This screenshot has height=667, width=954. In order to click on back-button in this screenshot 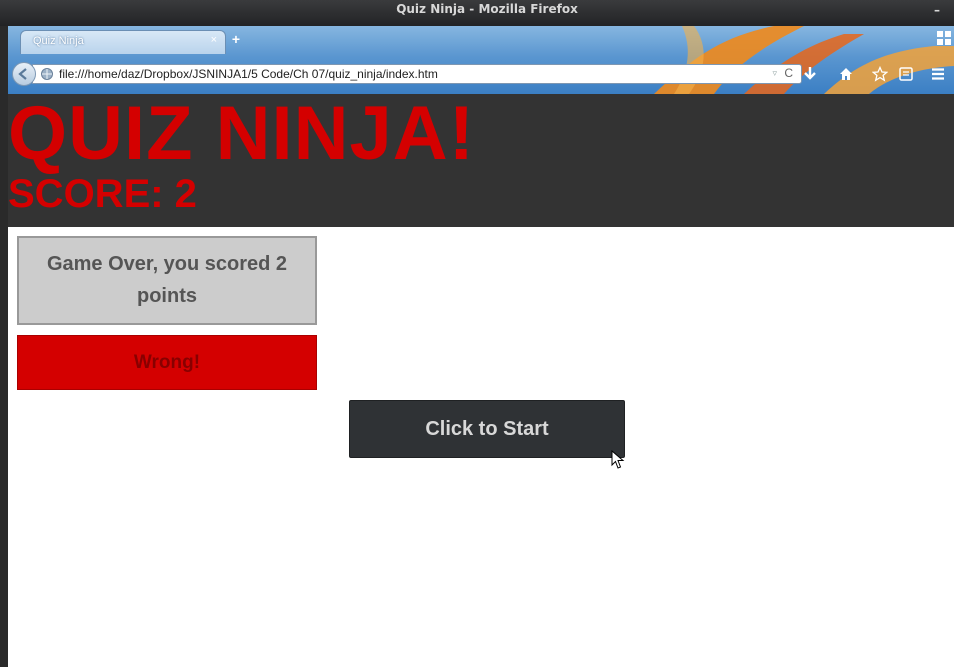, I will do `click(24, 74)`.